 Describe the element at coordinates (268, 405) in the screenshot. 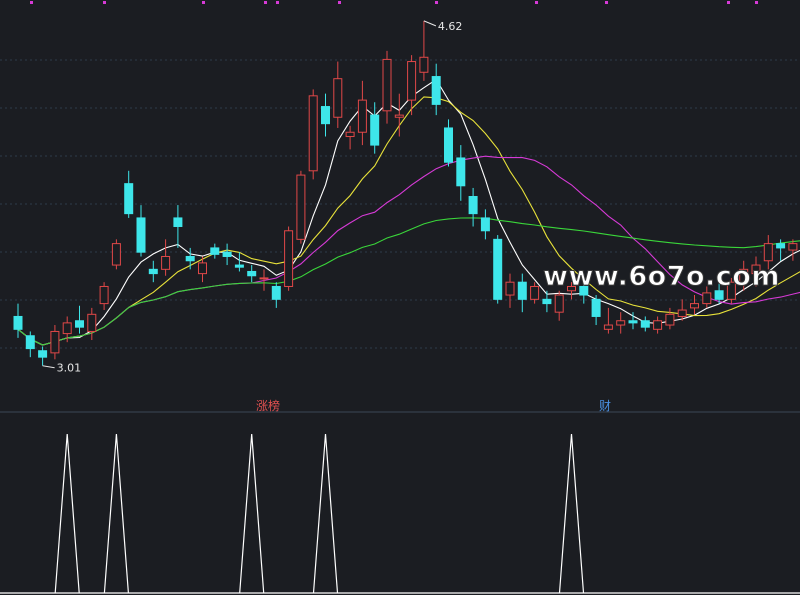

I see `event-tag-zhangbang: 涨榜` at that location.